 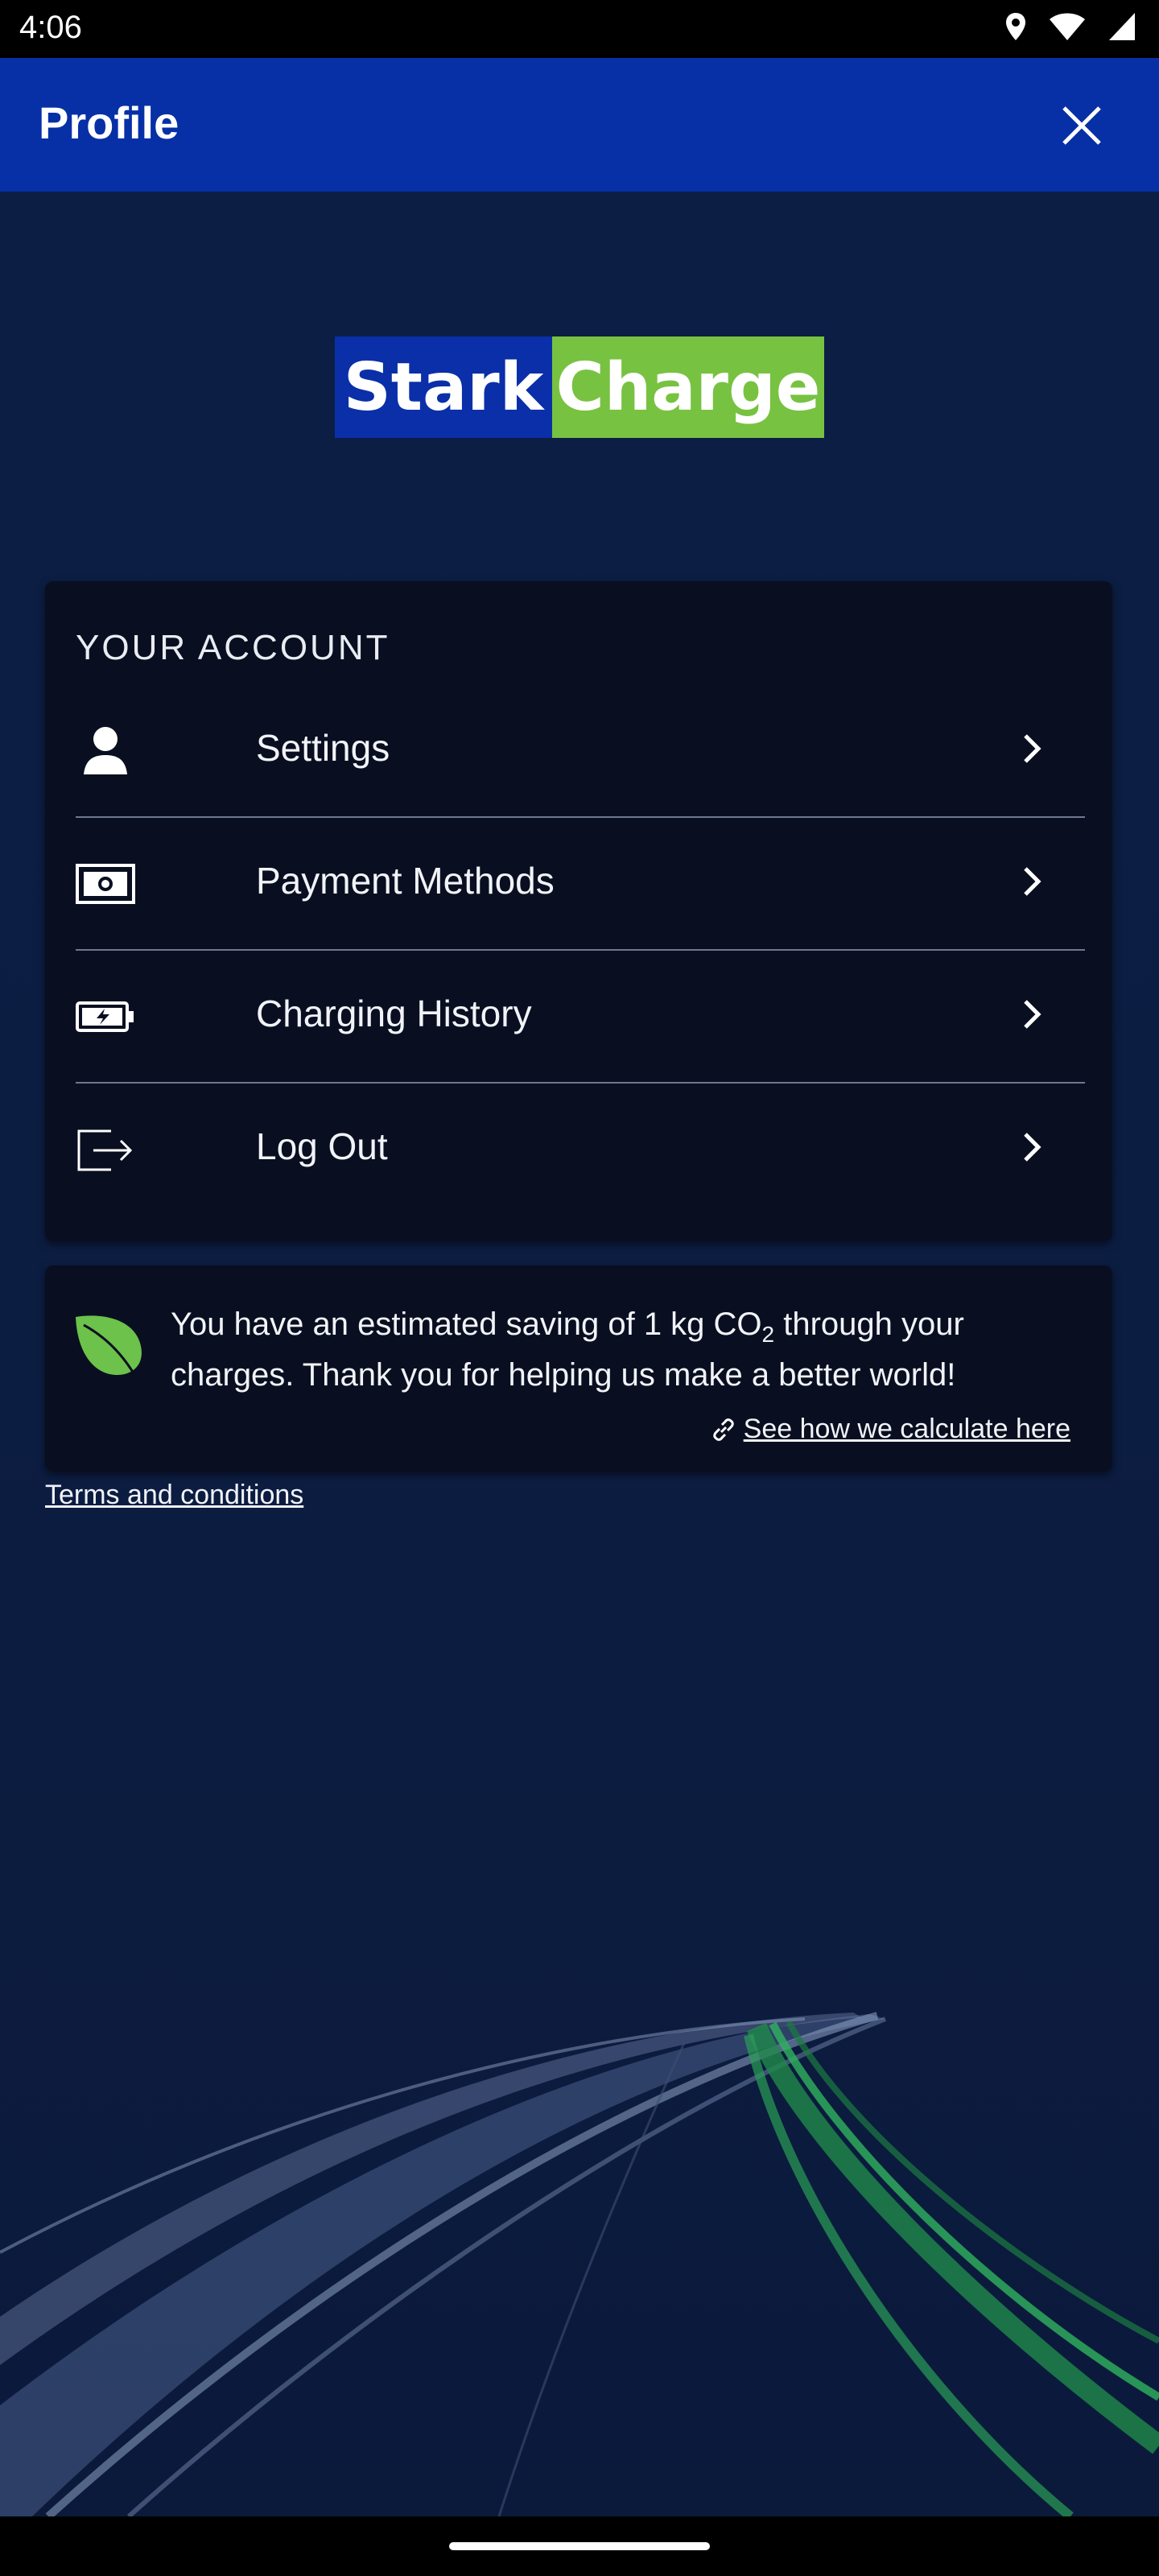 I want to click on calculation-link: See how we calculate here, so click(x=890, y=1429).